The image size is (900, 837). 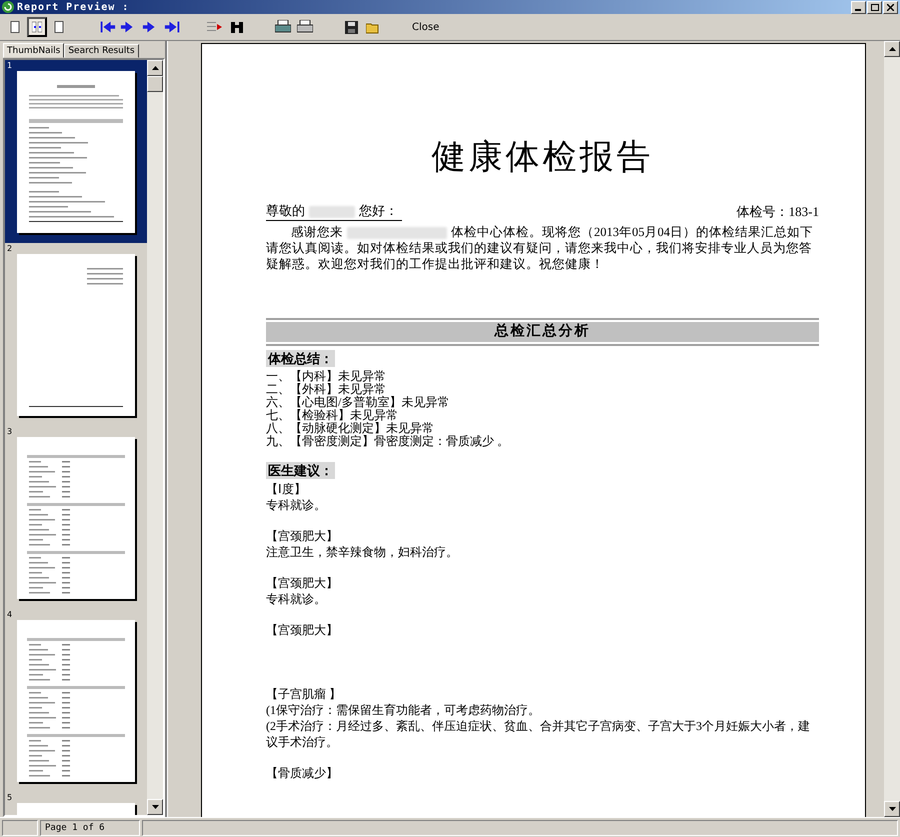 I want to click on thumbnail-item: 4, so click(x=76, y=700).